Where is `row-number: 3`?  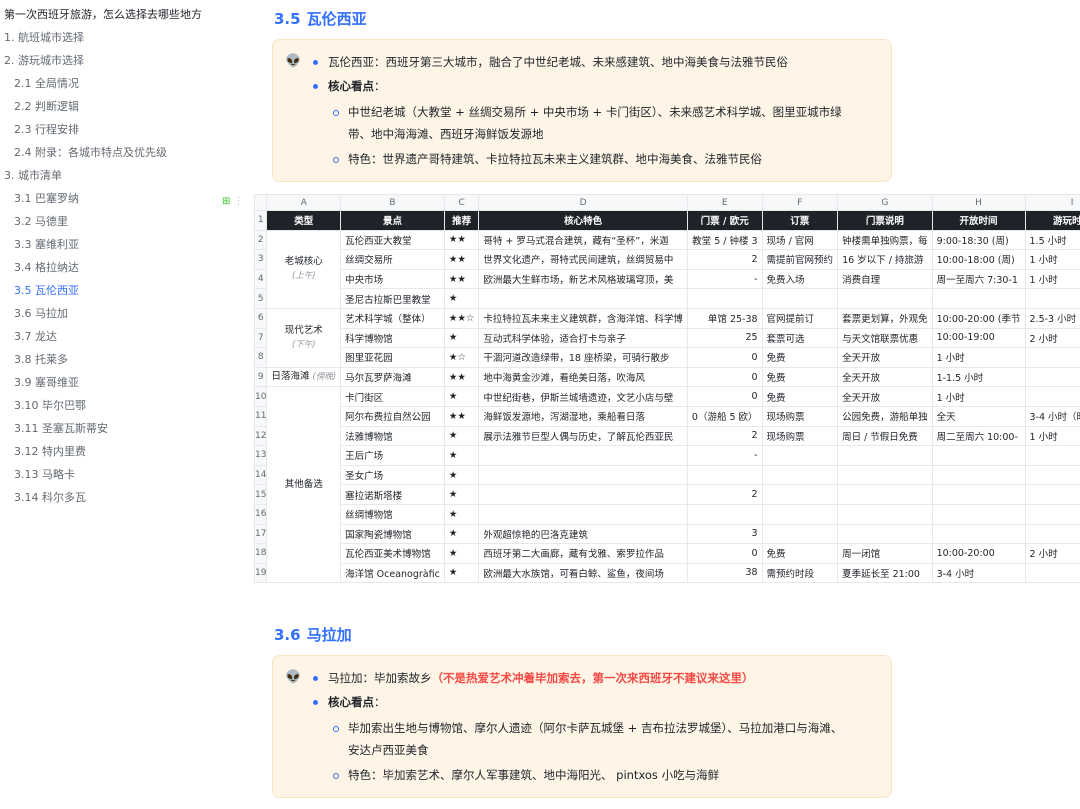 row-number: 3 is located at coordinates (260, 259).